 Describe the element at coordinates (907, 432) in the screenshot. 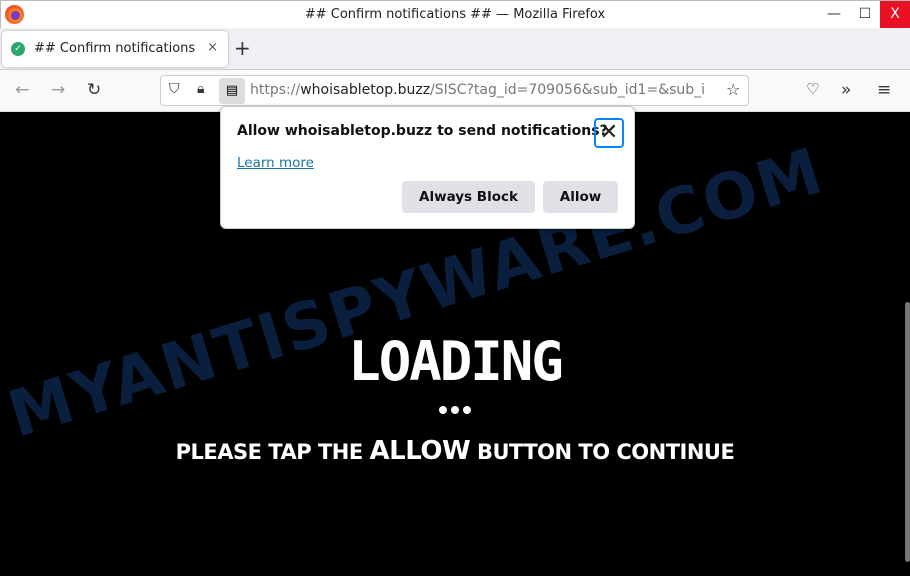

I see `scrollbar` at that location.